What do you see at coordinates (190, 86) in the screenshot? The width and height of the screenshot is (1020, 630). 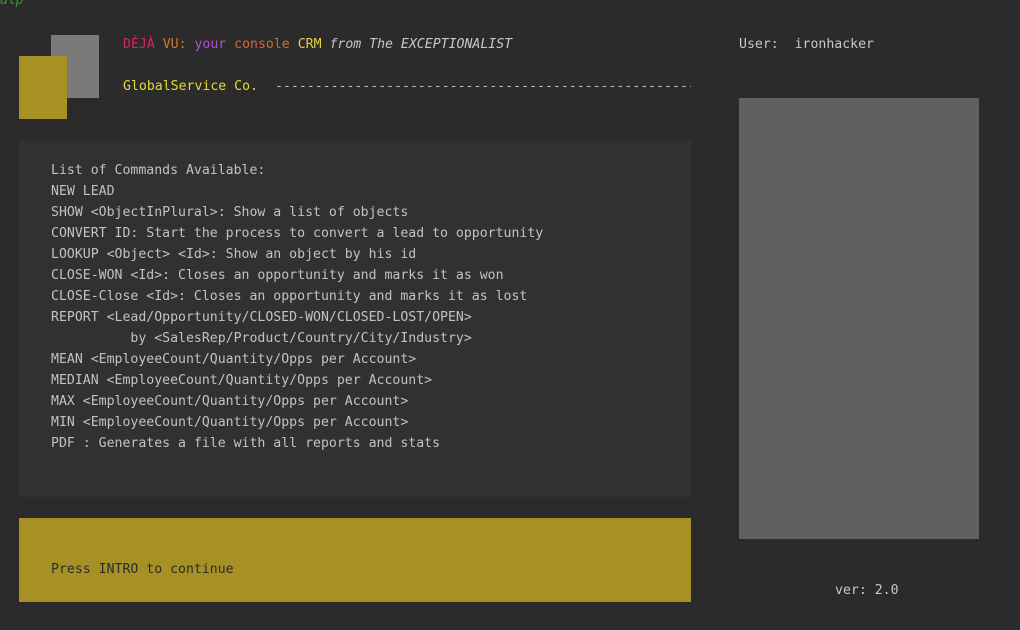 I see `company-name: GlobalService Co.` at bounding box center [190, 86].